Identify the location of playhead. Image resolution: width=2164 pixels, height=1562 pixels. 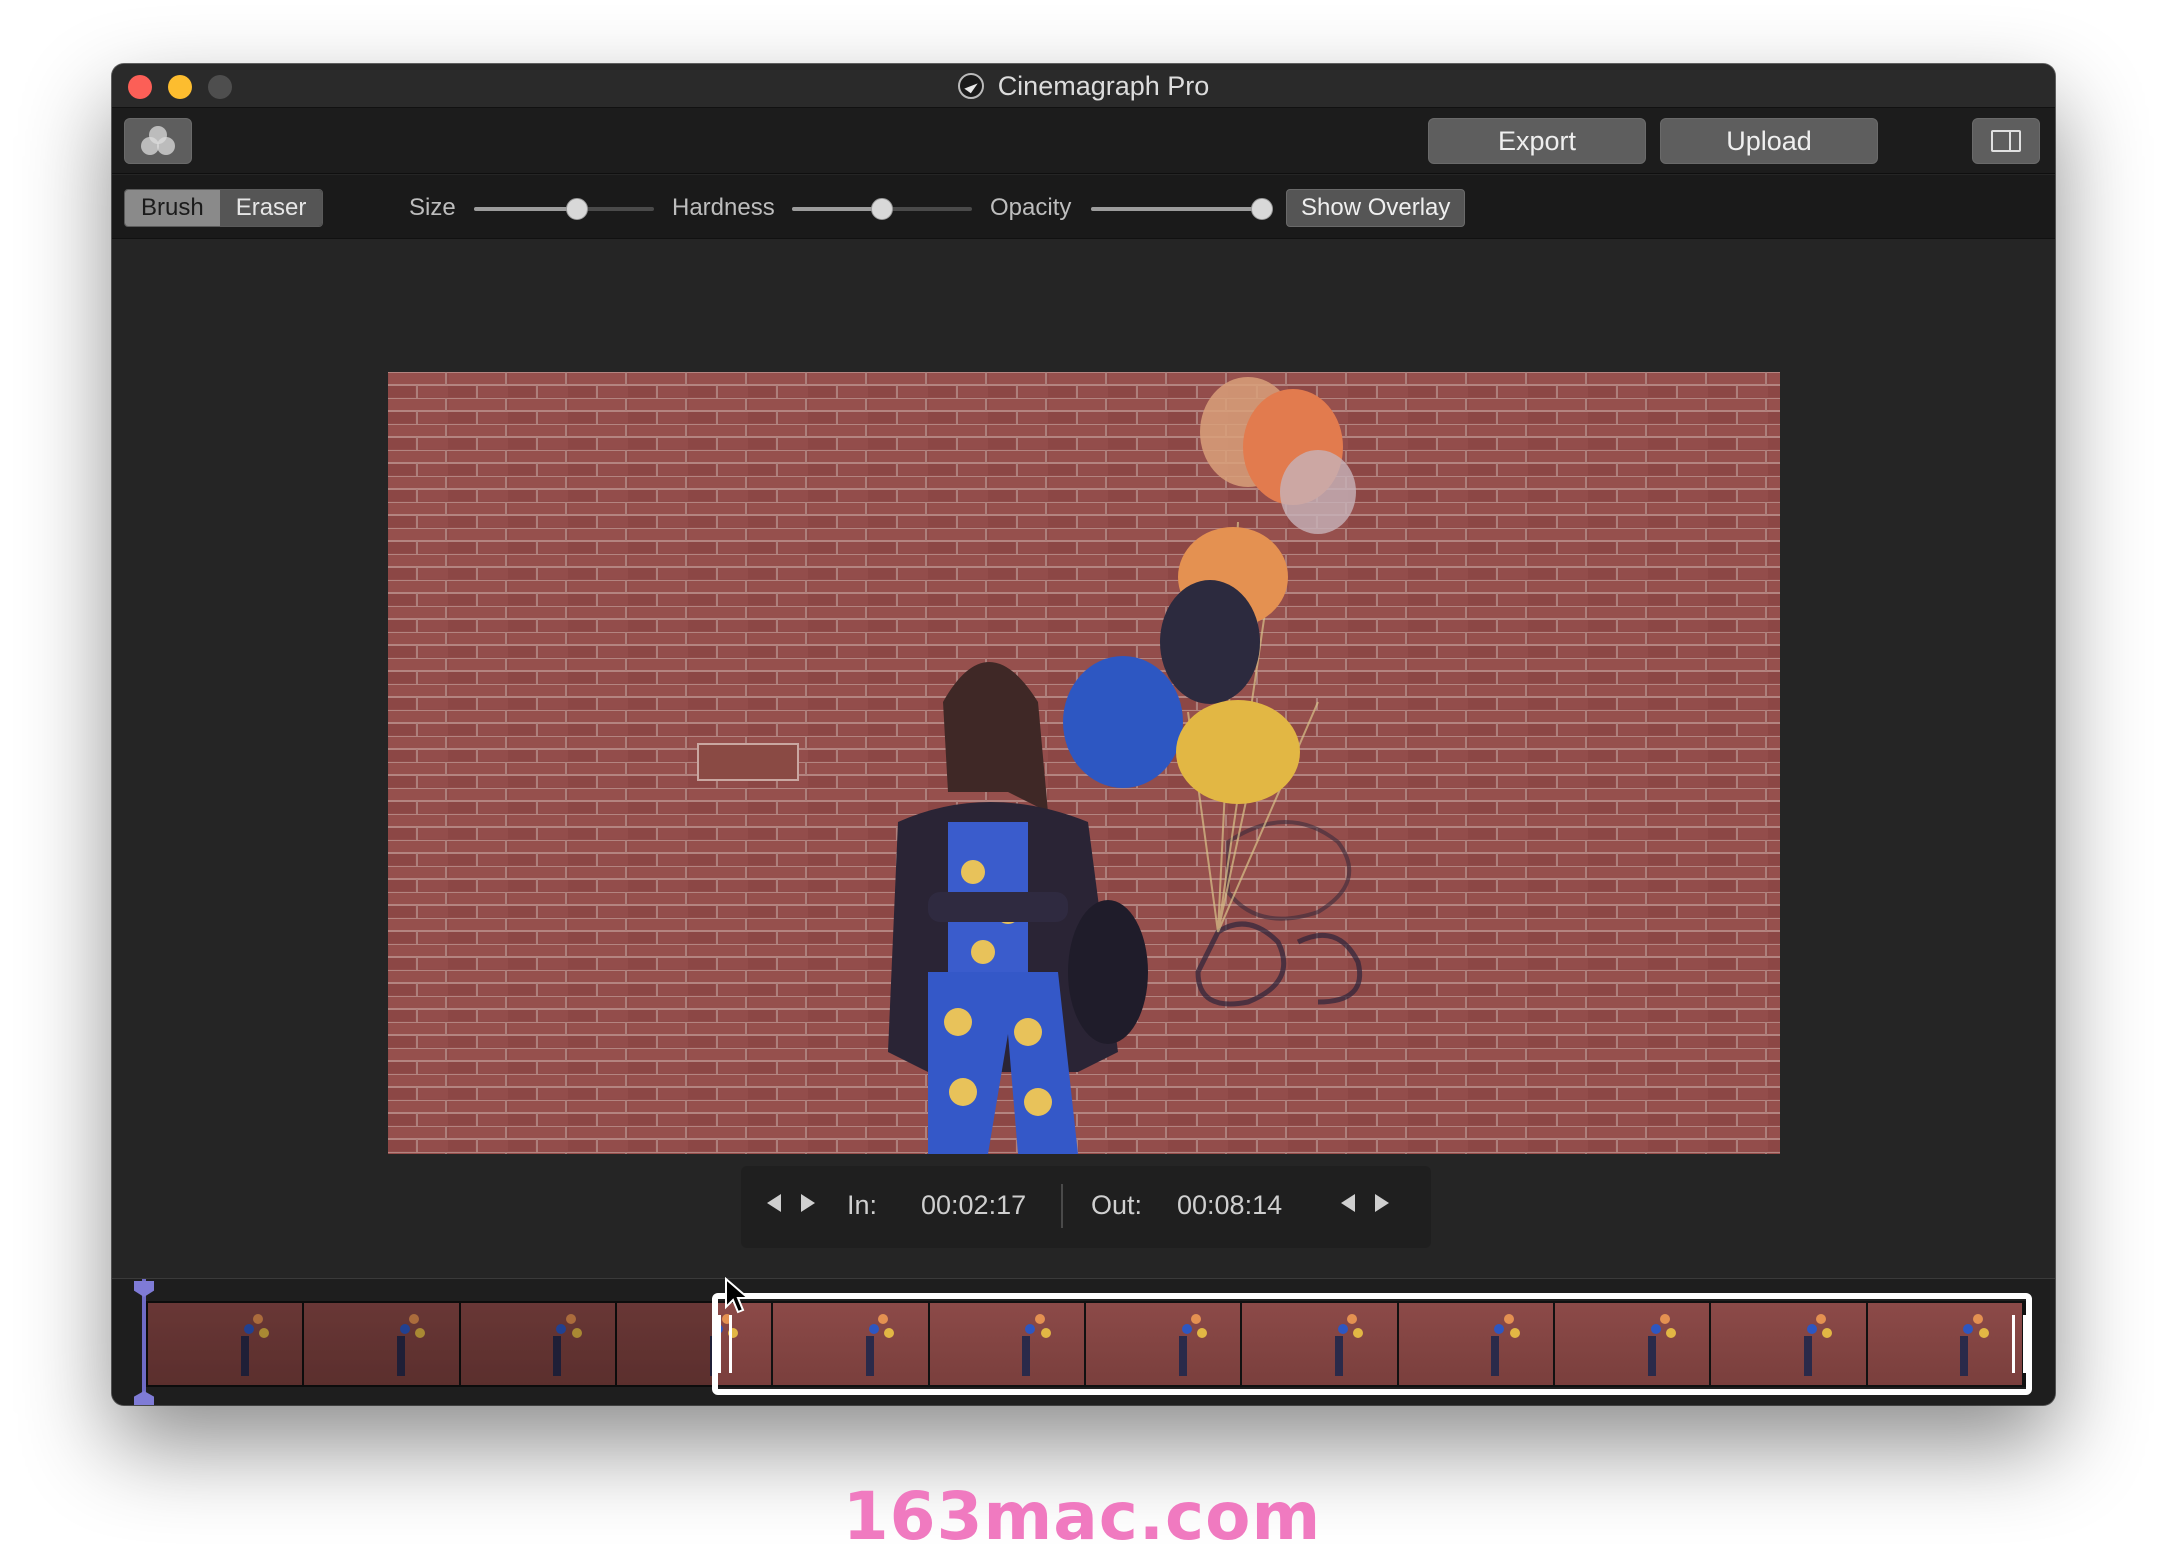
(144, 1342).